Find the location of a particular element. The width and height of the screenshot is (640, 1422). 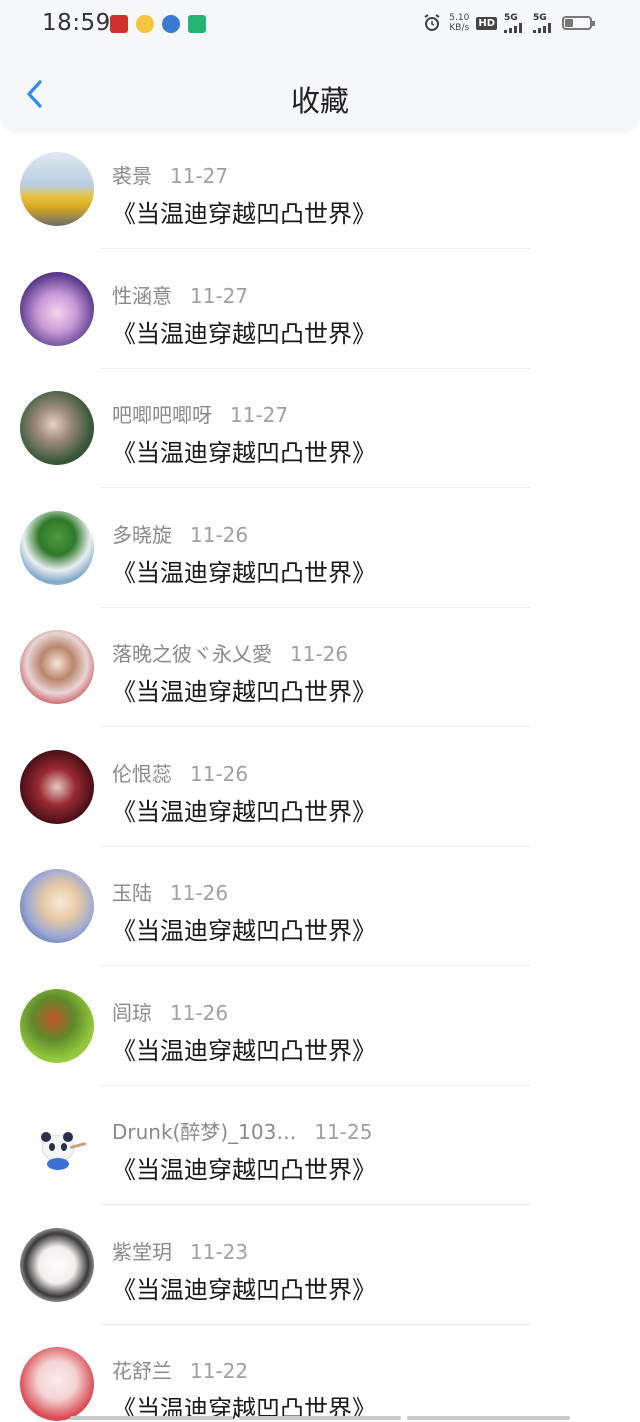

favorite-item: 玉陆 11-26 《当温迪穿越凹凸世界》 is located at coordinates (320, 909).